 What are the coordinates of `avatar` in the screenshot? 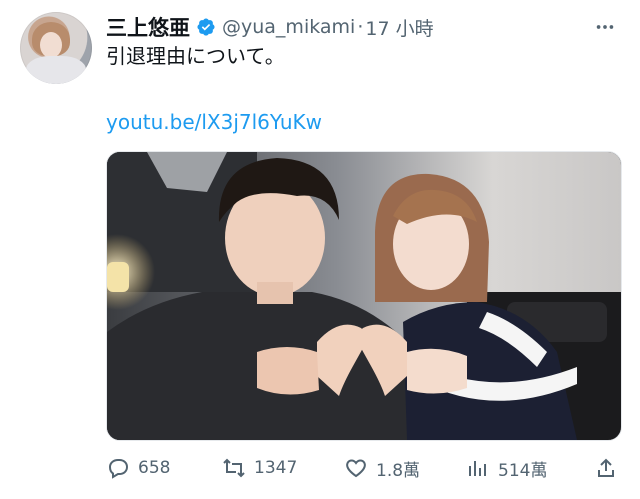 It's located at (56, 48).